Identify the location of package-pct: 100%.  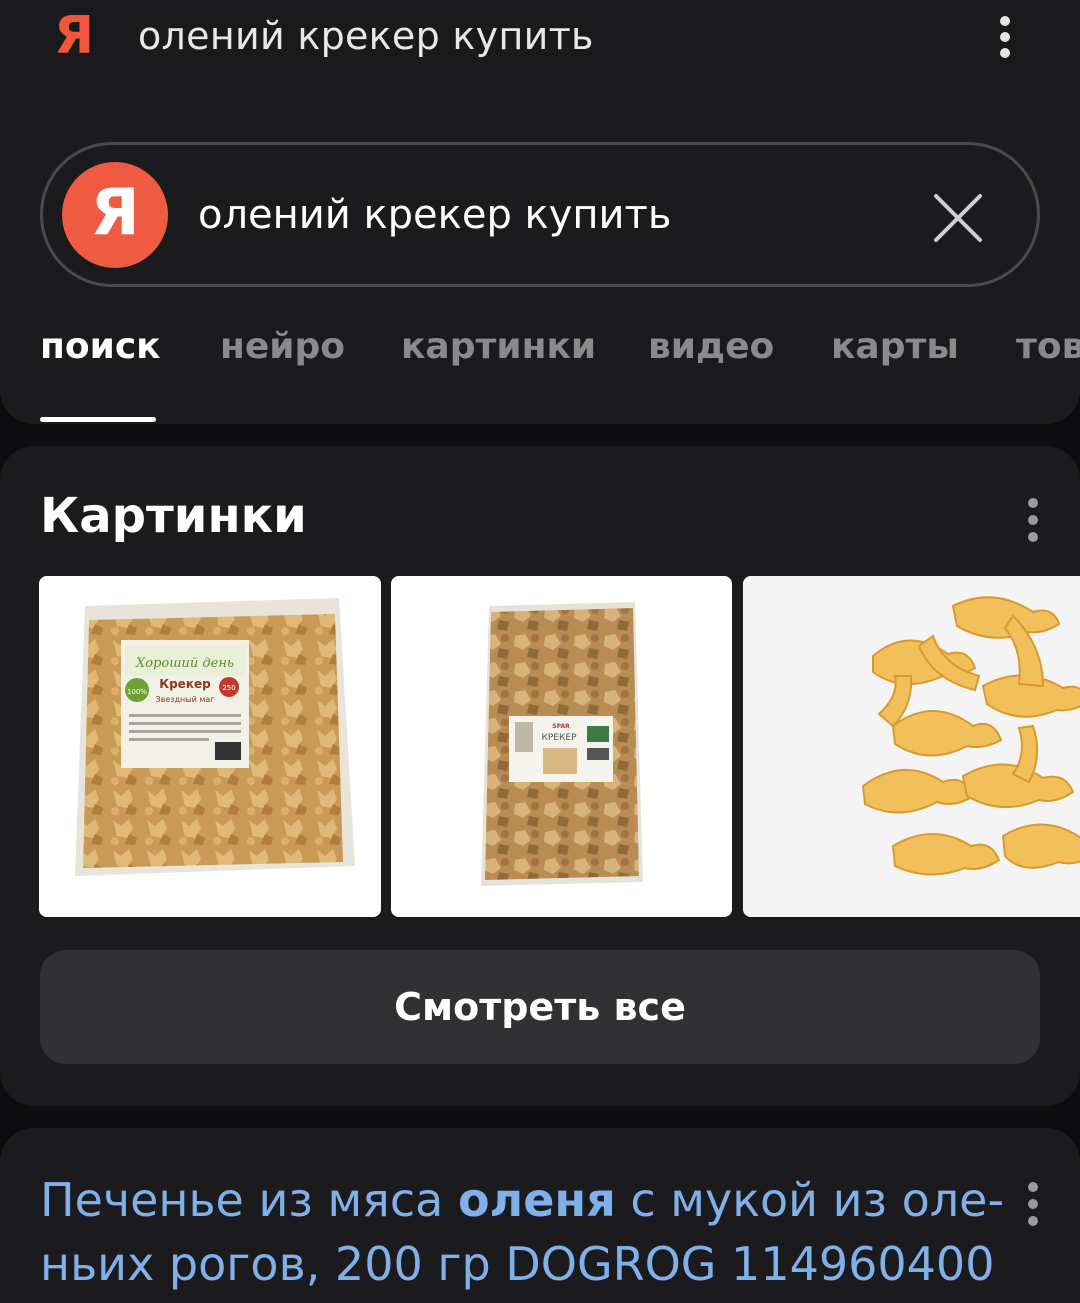
(137, 692).